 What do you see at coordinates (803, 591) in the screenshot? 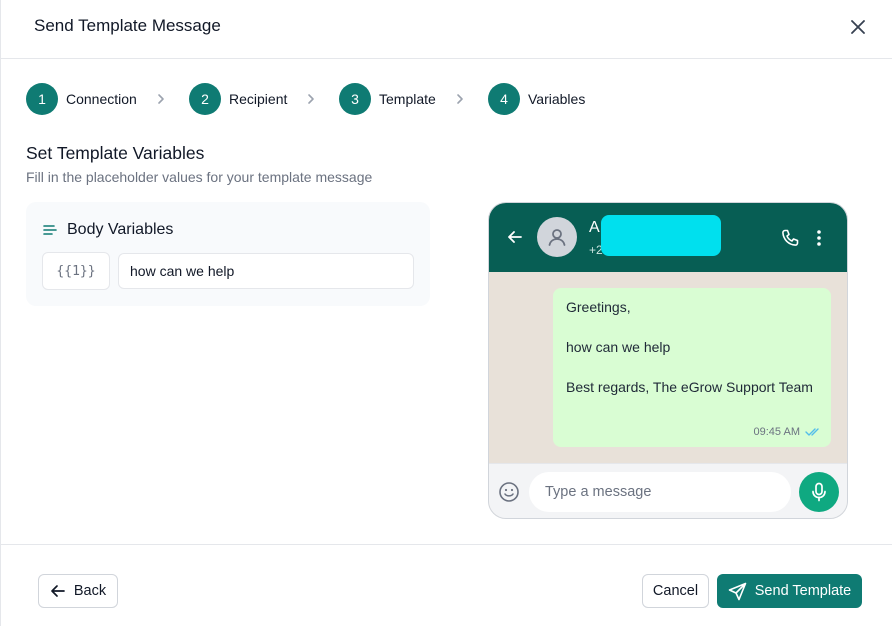
I see `send-label: Send Template` at bounding box center [803, 591].